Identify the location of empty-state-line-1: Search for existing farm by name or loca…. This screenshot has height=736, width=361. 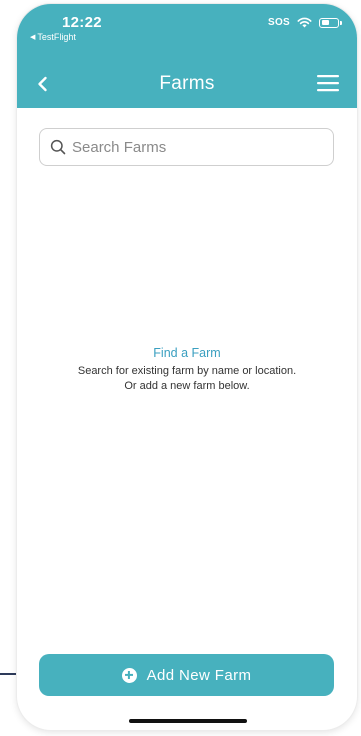
(187, 371).